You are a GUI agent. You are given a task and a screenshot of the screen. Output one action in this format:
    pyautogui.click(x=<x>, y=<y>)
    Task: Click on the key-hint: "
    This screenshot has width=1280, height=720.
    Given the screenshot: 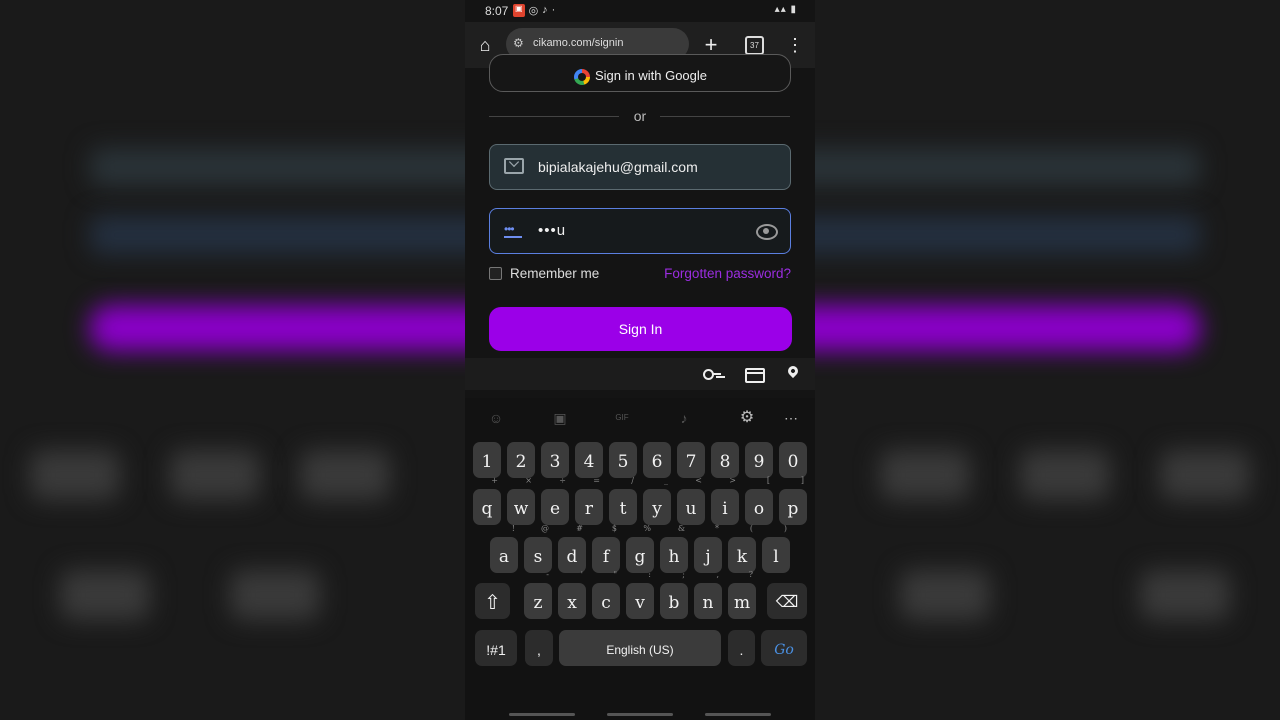 What is the action you would take?
    pyautogui.click(x=615, y=574)
    